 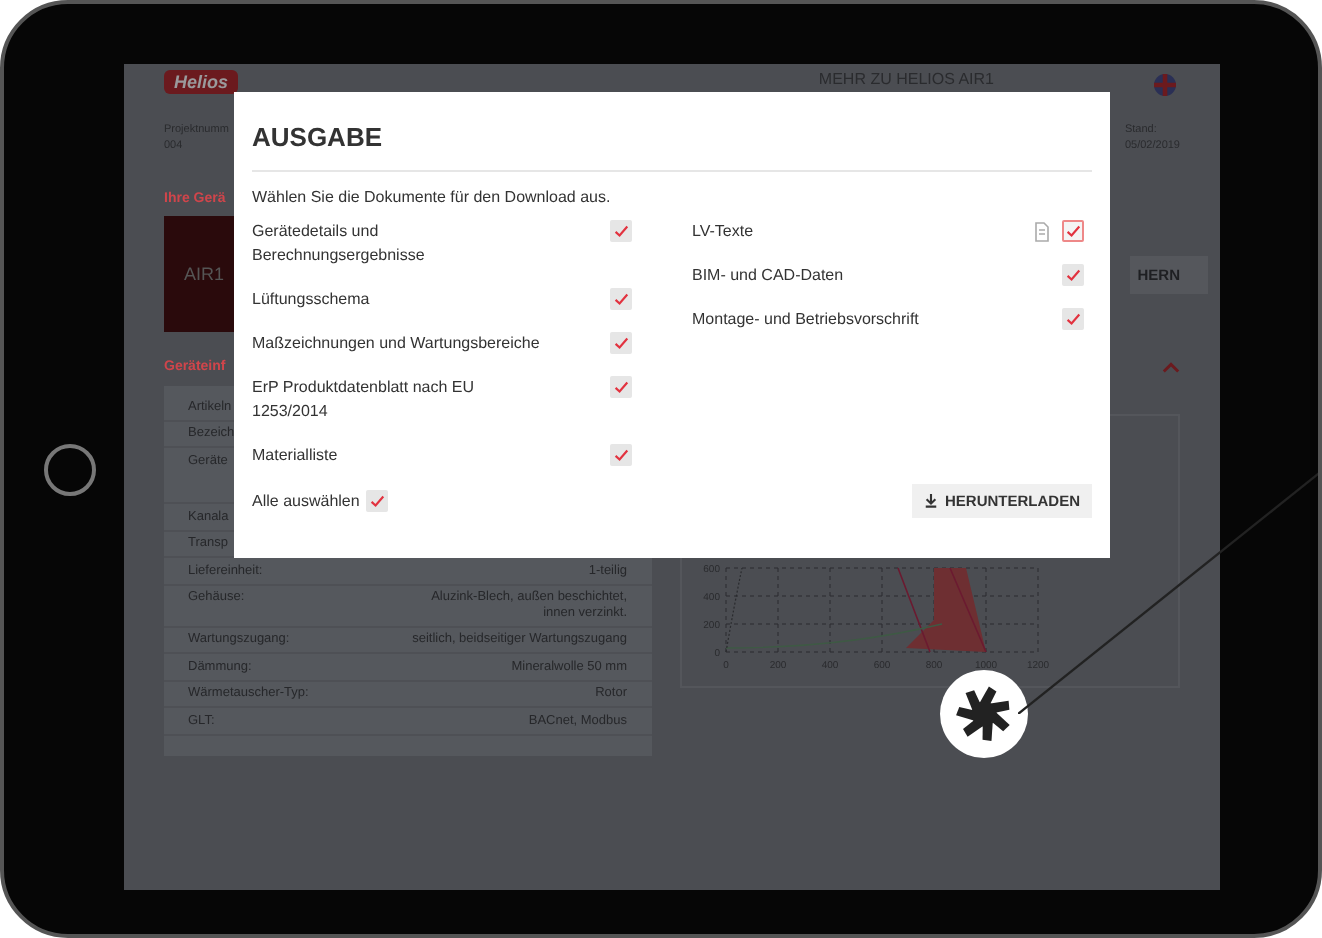 What do you see at coordinates (364, 400) in the screenshot?
I see `option-label: ErP Produktdatenblatt nach EU 1253/2014` at bounding box center [364, 400].